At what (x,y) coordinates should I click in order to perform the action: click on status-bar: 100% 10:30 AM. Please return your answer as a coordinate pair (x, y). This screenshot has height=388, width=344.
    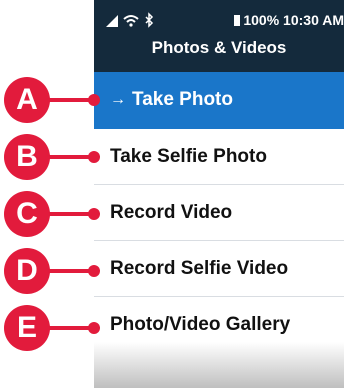
    Looking at the image, I should click on (219, 21).